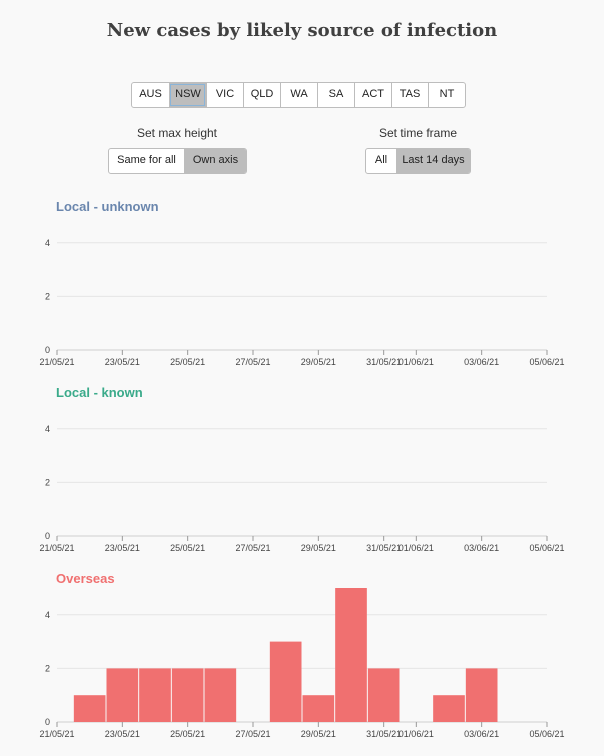  Describe the element at coordinates (372, 95) in the screenshot. I see `state-button-act: ACT` at that location.